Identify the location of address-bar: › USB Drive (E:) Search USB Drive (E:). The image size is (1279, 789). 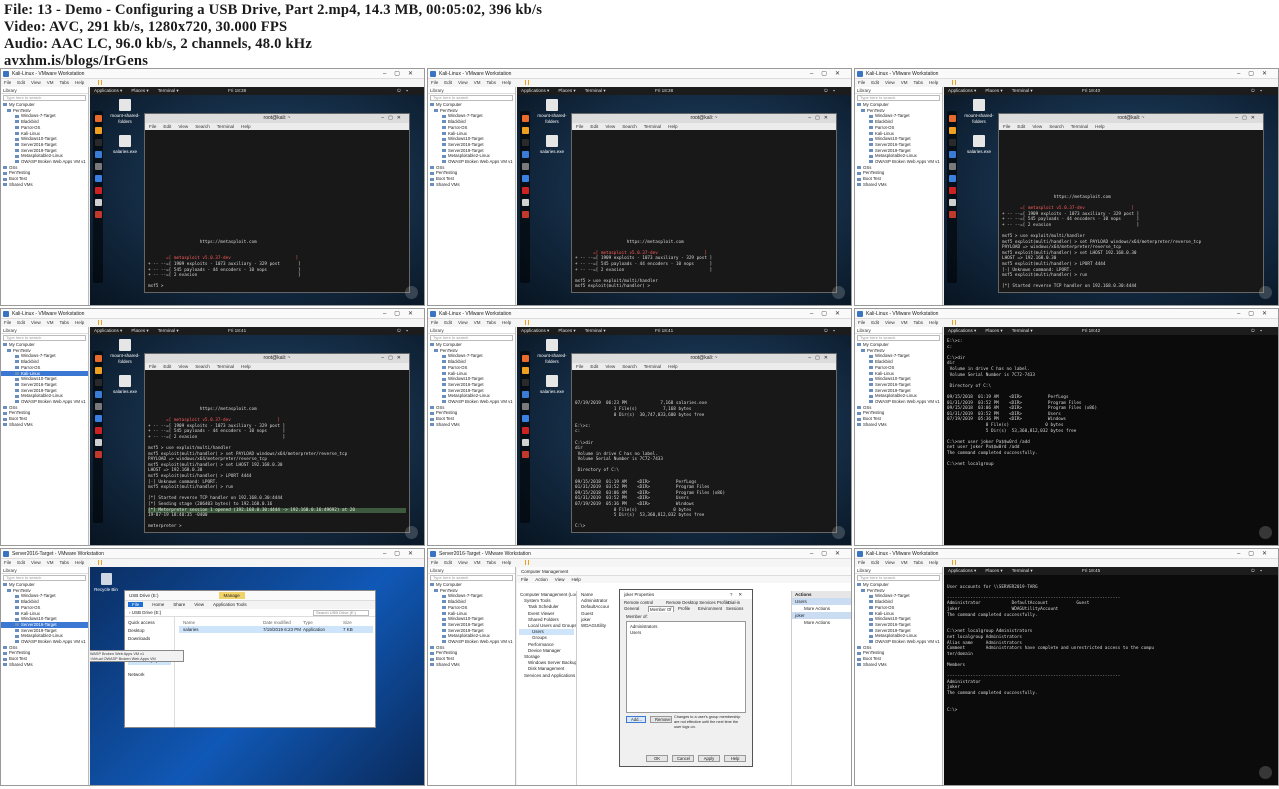
(250, 613).